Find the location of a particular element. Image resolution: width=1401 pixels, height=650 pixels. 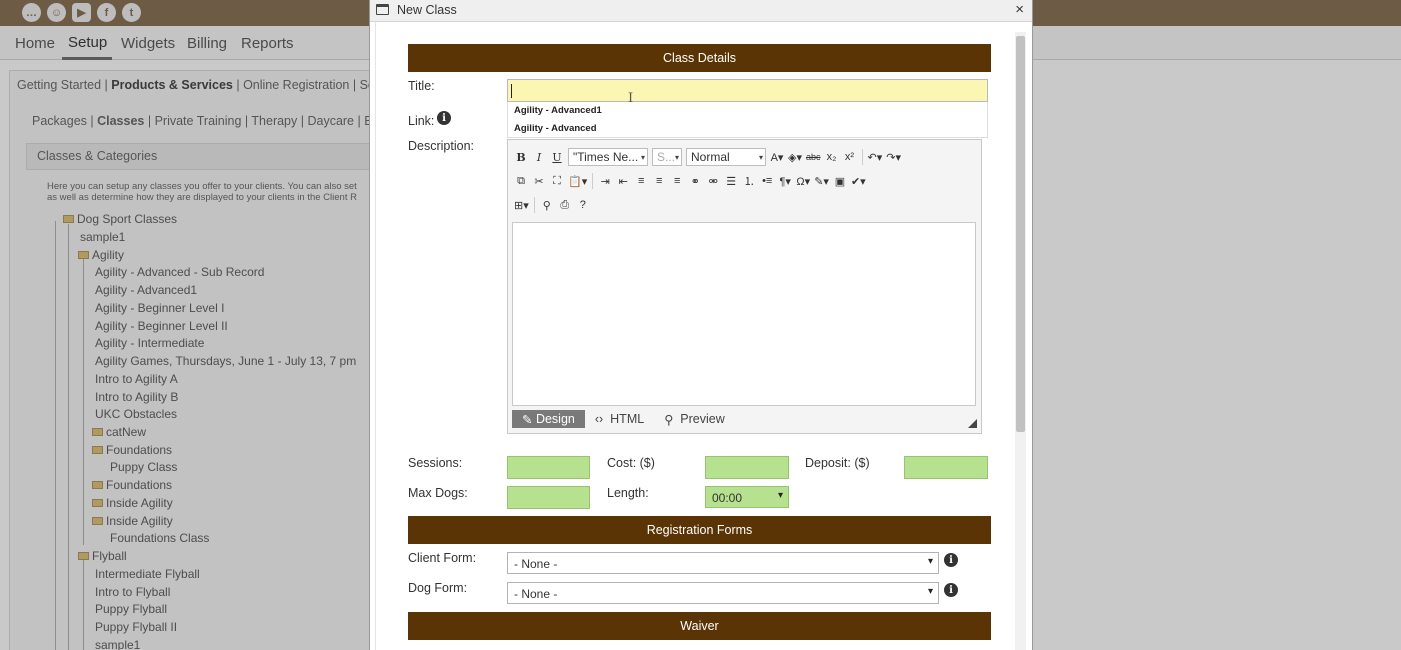

dialog-scrollbar is located at coordinates (1020, 341).